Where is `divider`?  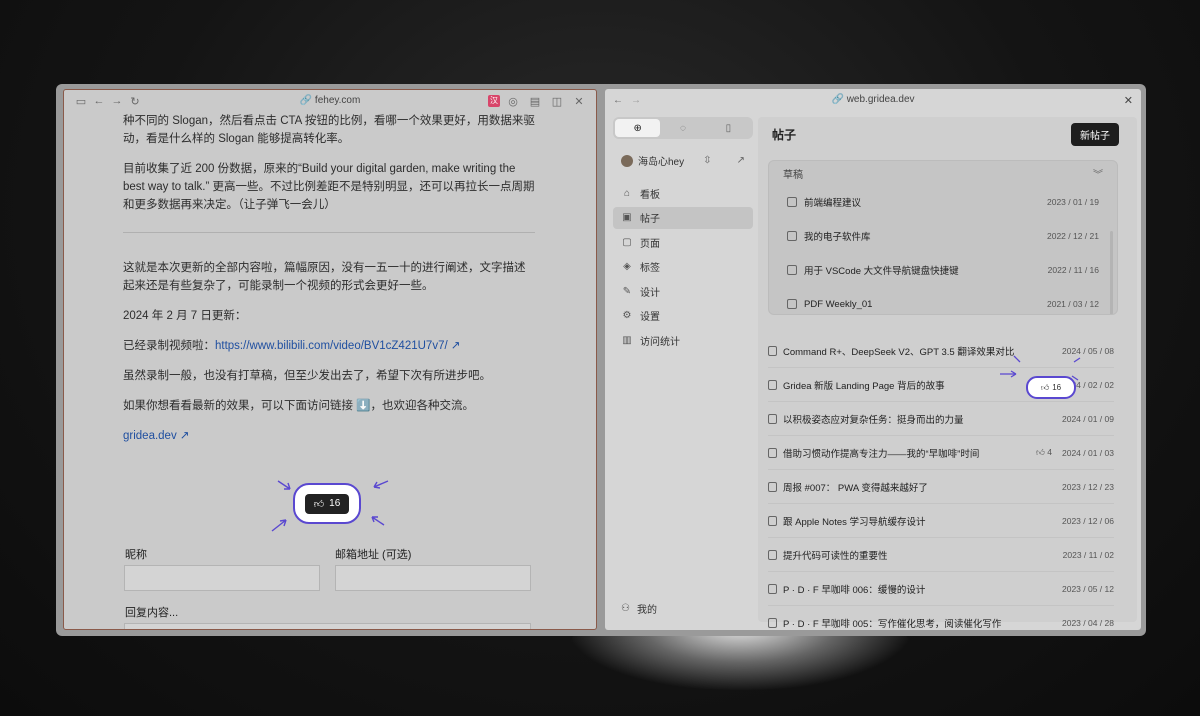 divider is located at coordinates (329, 232).